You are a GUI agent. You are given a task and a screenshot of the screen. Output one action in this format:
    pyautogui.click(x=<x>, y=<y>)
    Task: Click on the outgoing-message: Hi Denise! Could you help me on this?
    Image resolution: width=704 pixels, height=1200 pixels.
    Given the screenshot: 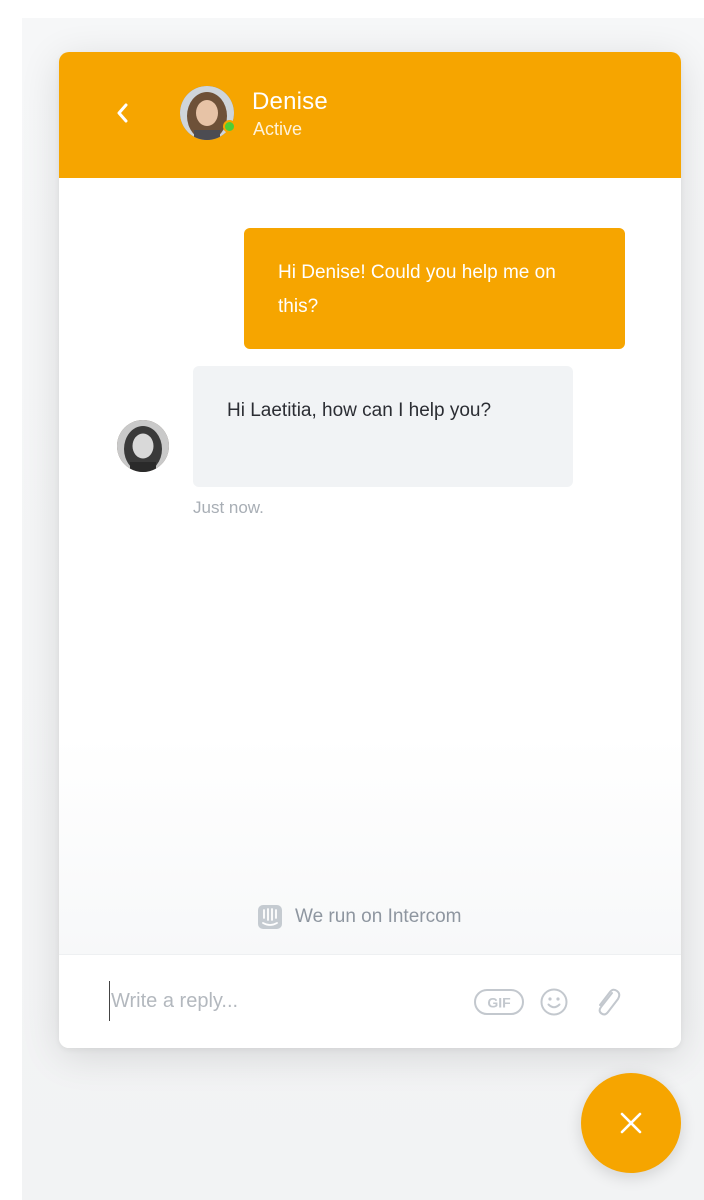 What is the action you would take?
    pyautogui.click(x=434, y=288)
    